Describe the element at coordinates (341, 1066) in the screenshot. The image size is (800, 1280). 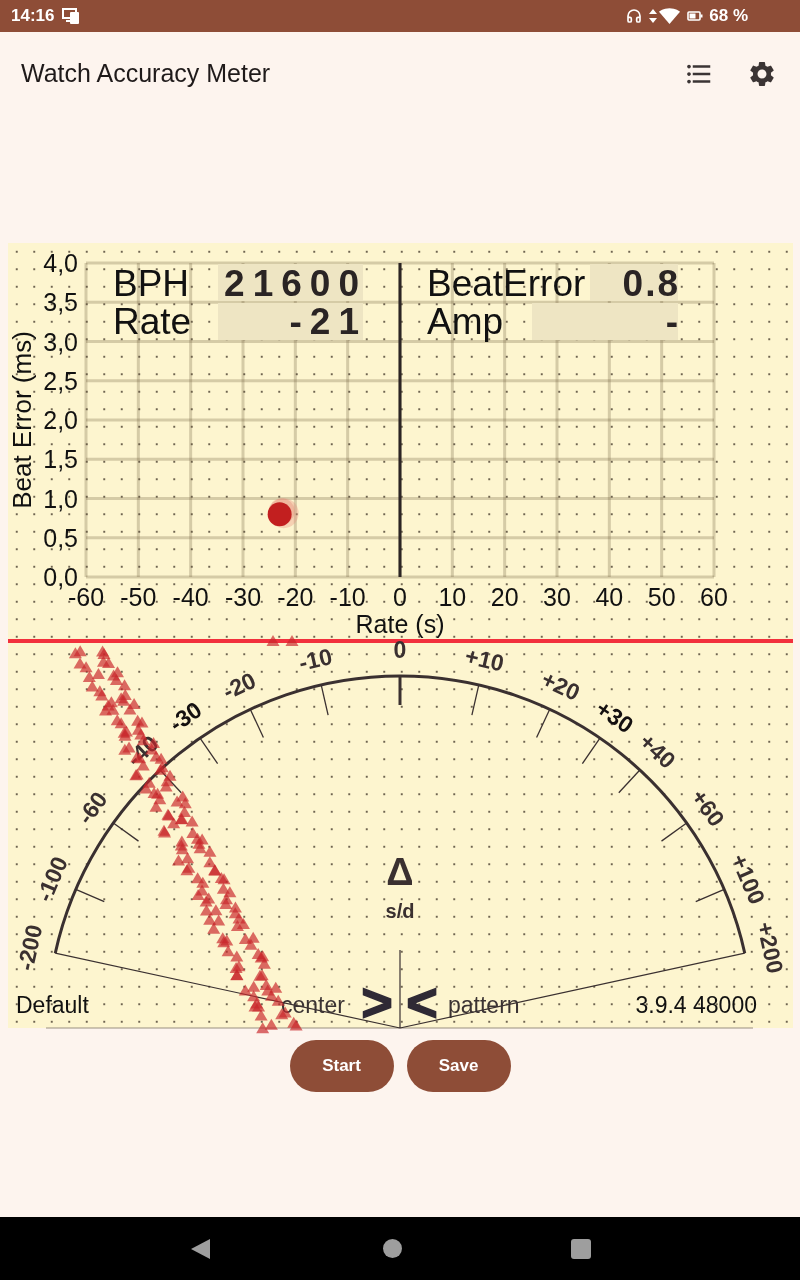
I see `action-button: Start` at that location.